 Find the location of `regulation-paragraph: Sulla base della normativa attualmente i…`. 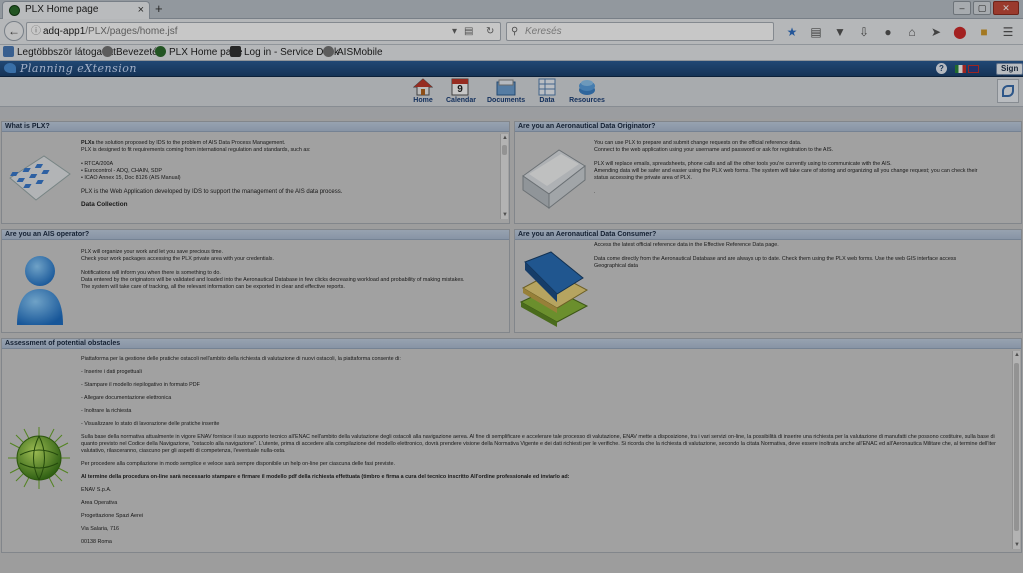

regulation-paragraph: Sulla base della normativa attualmente i… is located at coordinates (538, 444).